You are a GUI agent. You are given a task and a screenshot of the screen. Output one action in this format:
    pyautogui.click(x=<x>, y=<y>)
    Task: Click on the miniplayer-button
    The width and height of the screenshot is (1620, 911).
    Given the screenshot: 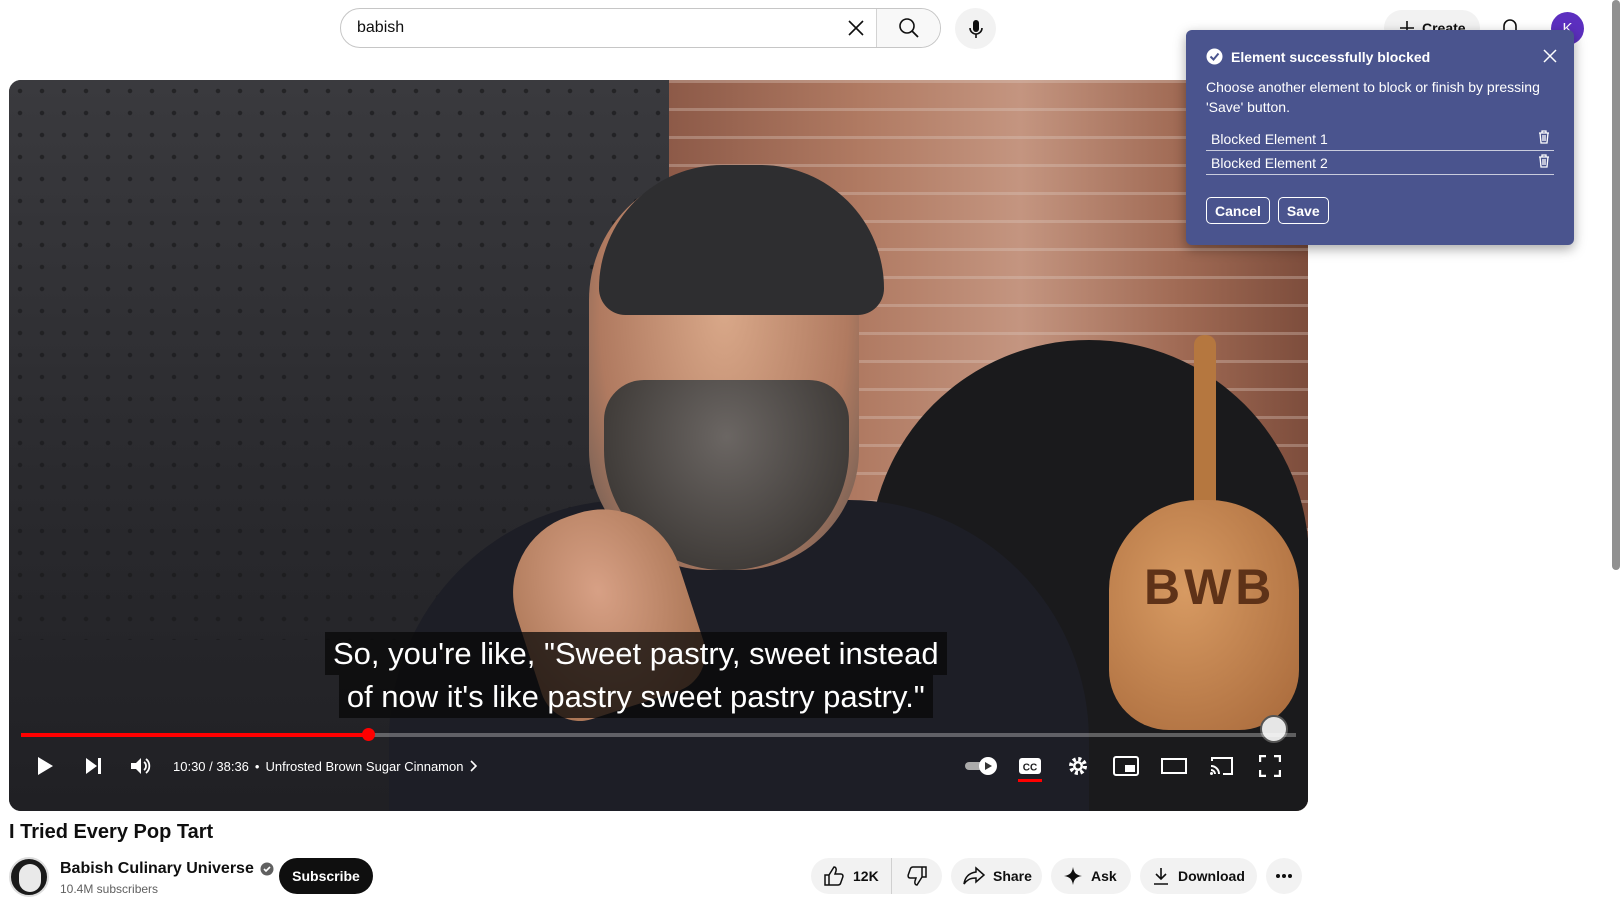 What is the action you would take?
    pyautogui.click(x=1126, y=766)
    